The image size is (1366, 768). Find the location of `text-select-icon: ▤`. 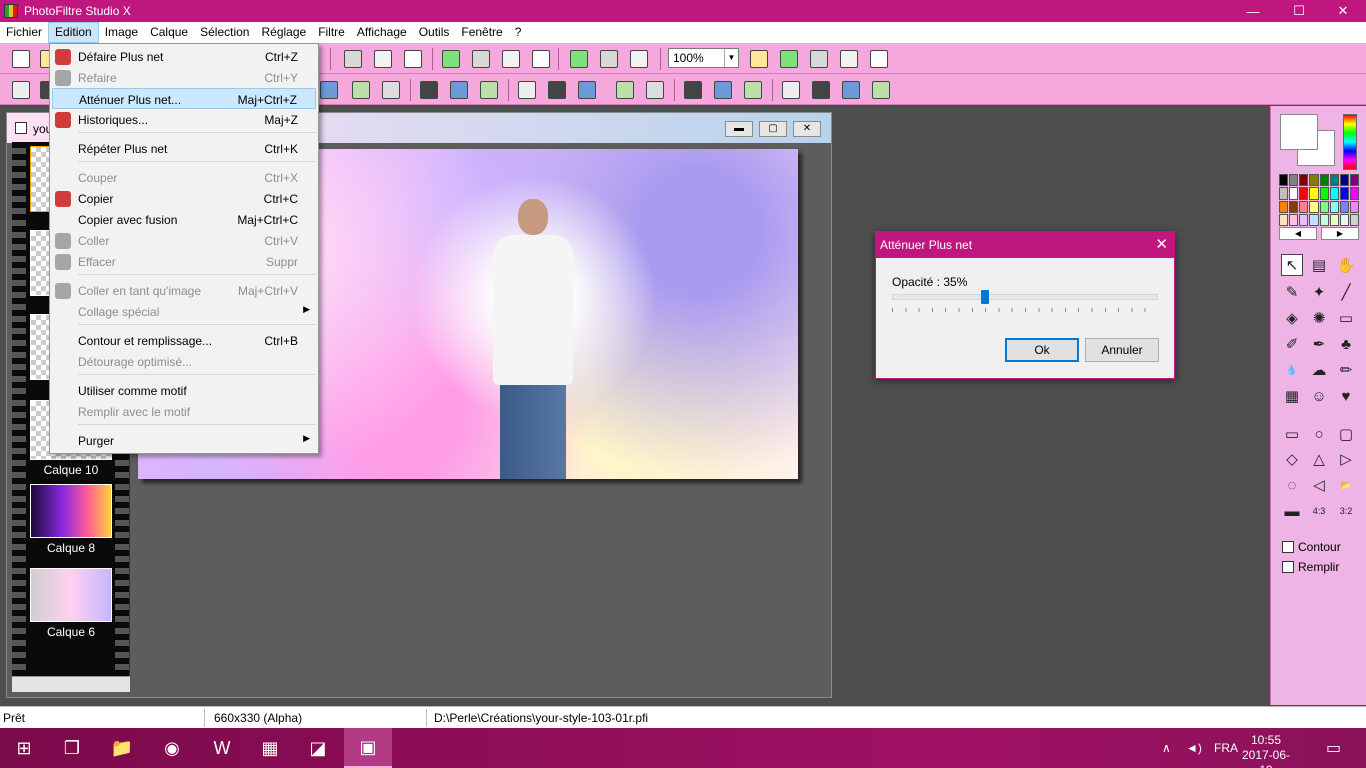

text-select-icon: ▤ is located at coordinates (1319, 265).